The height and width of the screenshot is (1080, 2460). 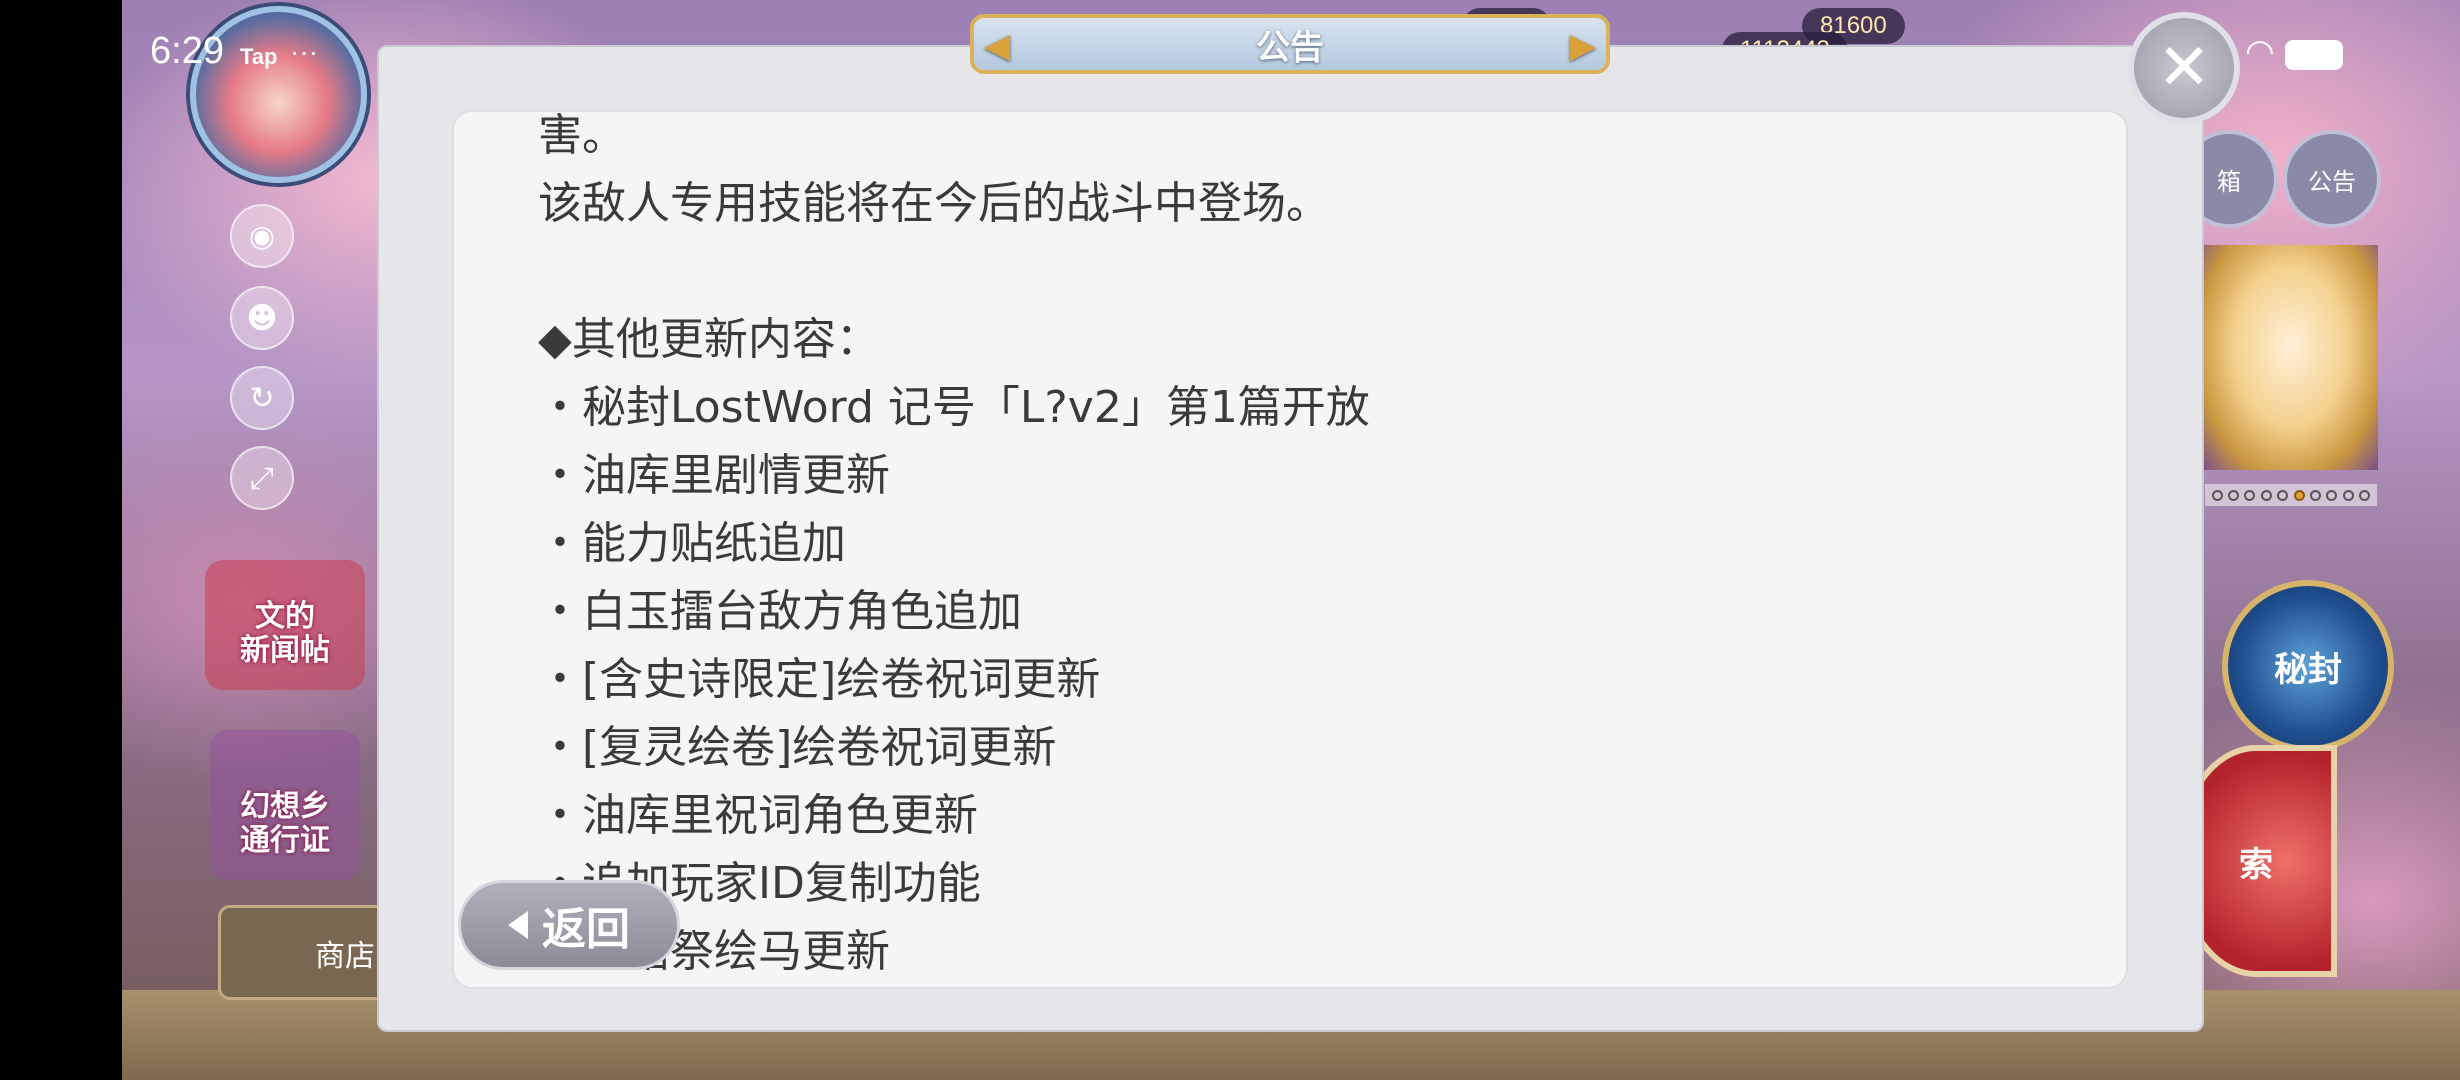 What do you see at coordinates (1582, 46) in the screenshot?
I see `chevron-right-icon: ▶` at bounding box center [1582, 46].